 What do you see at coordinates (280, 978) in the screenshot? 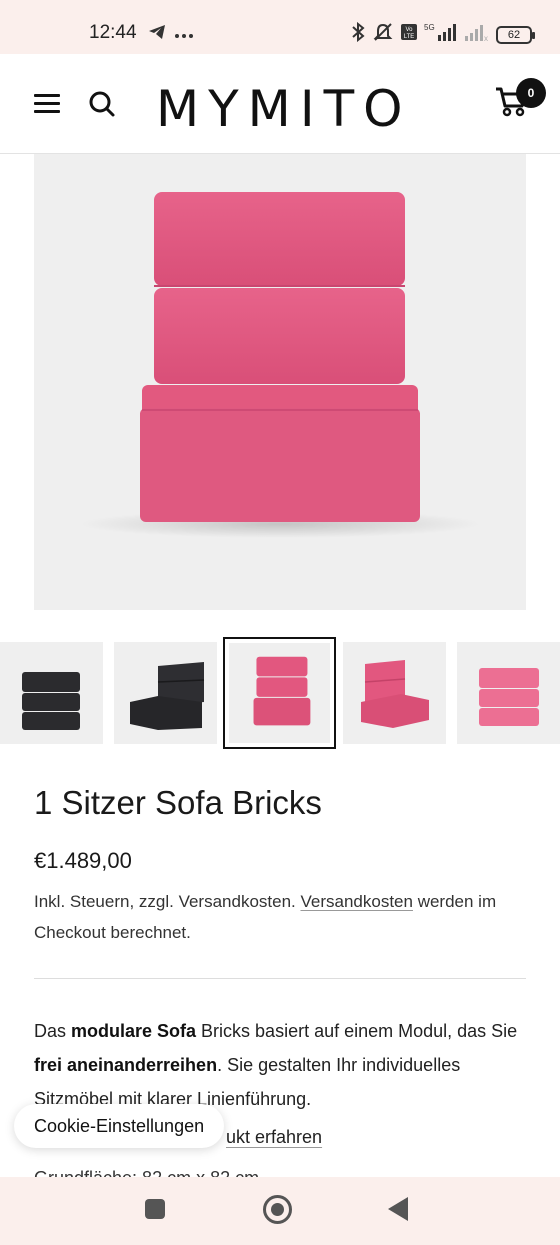
I see `divider` at bounding box center [280, 978].